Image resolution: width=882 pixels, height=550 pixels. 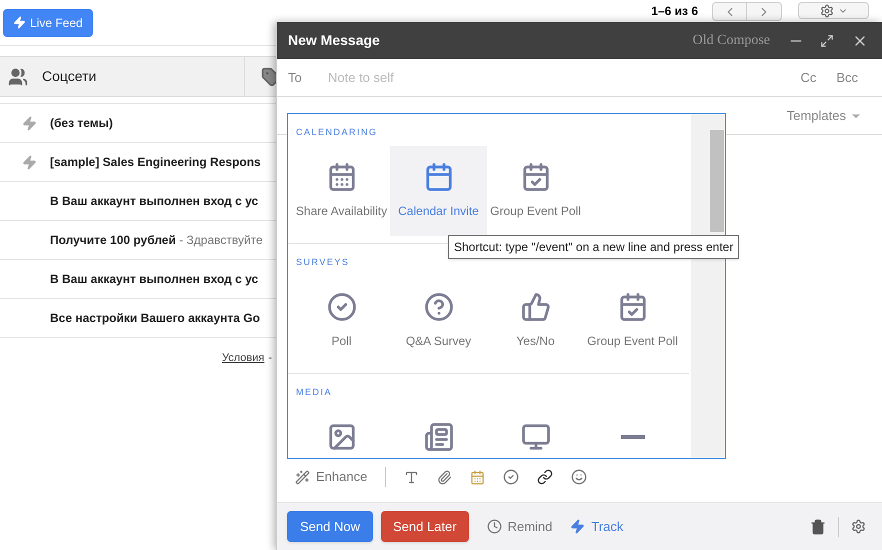 I want to click on live-feed-button: Live Feed, so click(x=48, y=22).